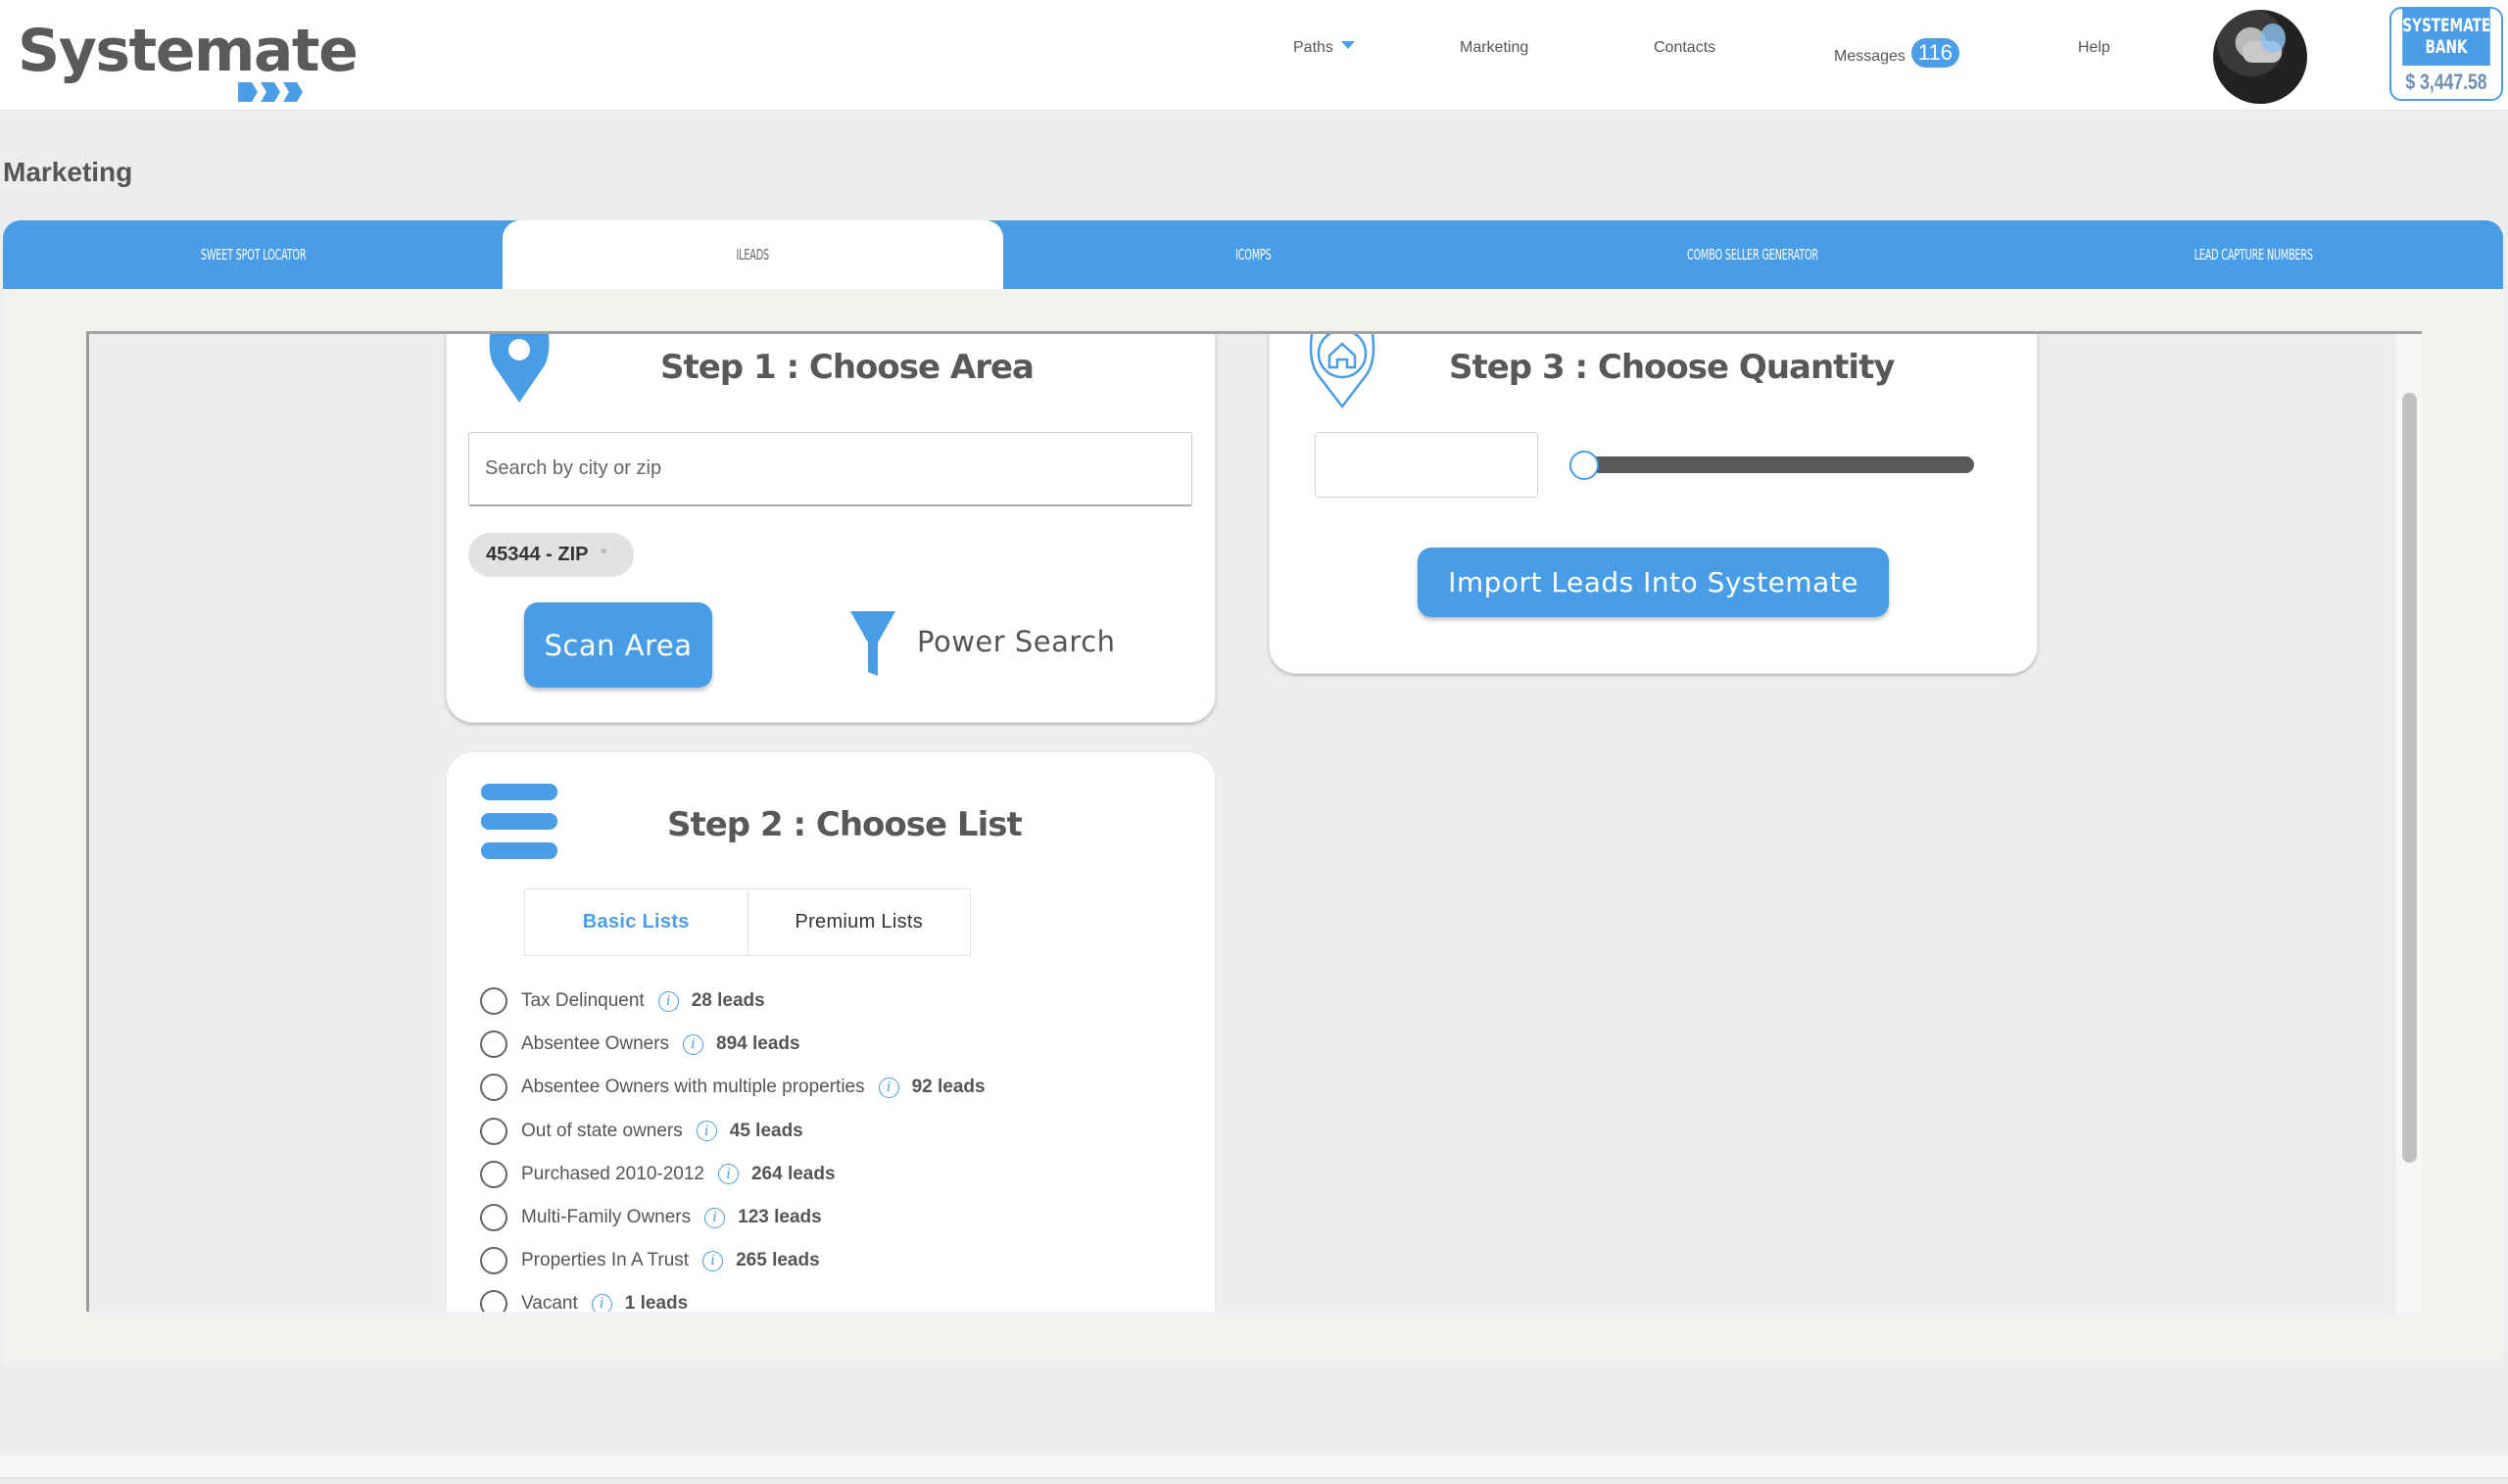 The image size is (2508, 1484). I want to click on list-icon, so click(519, 828).